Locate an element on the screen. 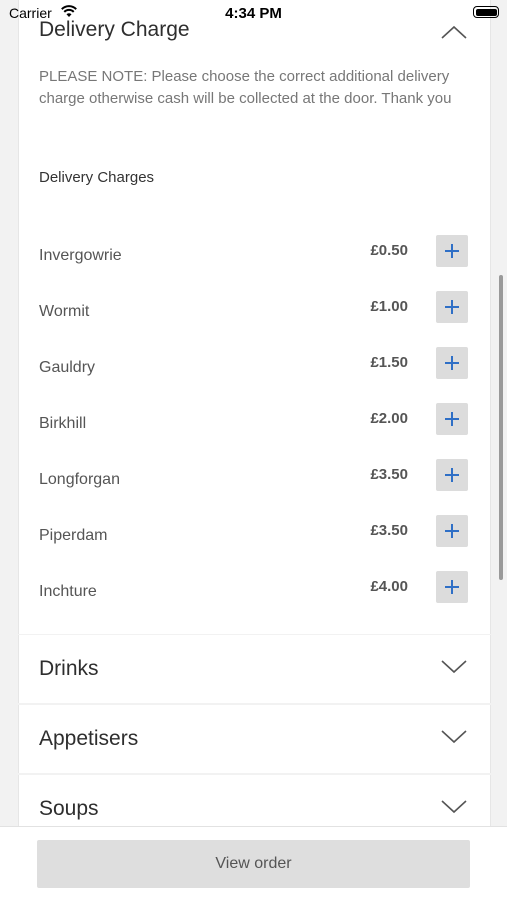  view-order-button: View order is located at coordinates (253, 864).